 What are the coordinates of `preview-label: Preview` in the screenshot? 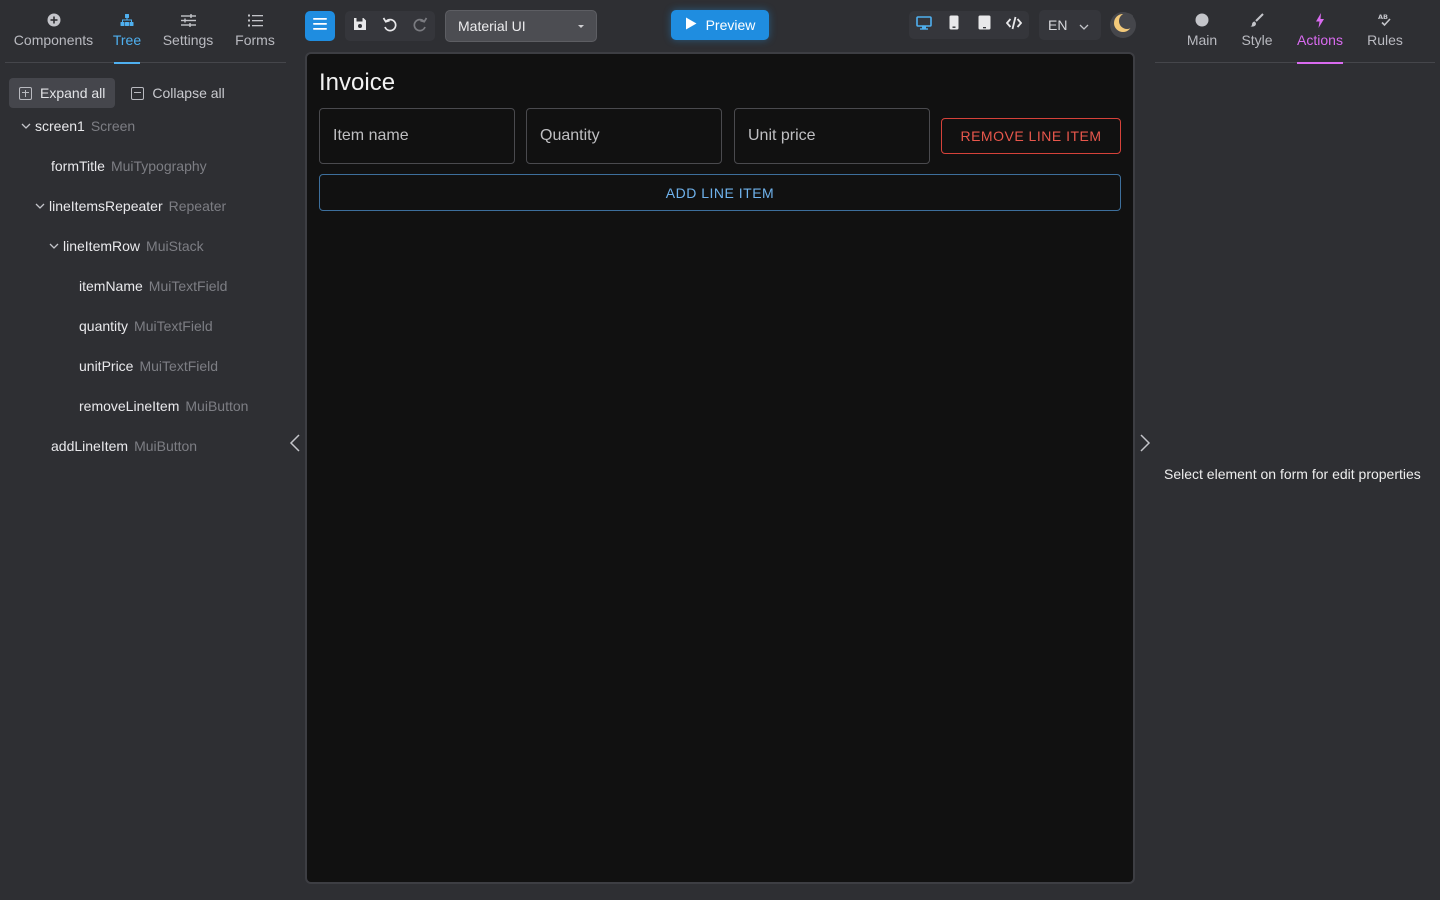 It's located at (730, 25).